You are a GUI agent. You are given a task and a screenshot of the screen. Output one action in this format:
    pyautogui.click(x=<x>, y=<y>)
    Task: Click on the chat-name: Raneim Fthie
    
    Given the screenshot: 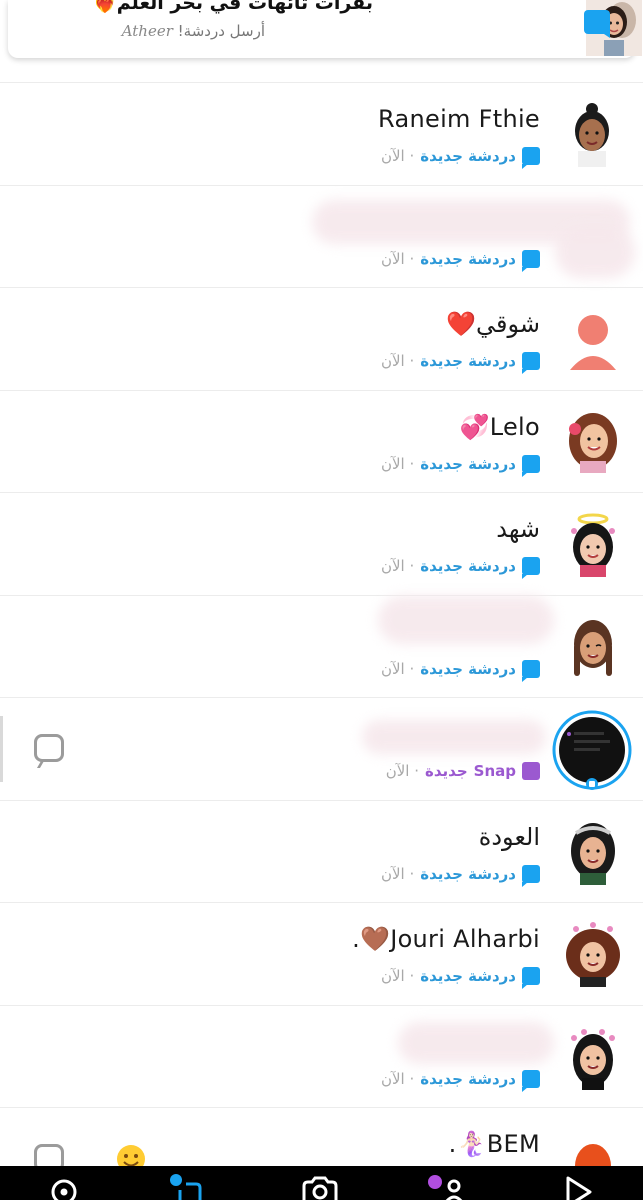 What is the action you would take?
    pyautogui.click(x=459, y=119)
    